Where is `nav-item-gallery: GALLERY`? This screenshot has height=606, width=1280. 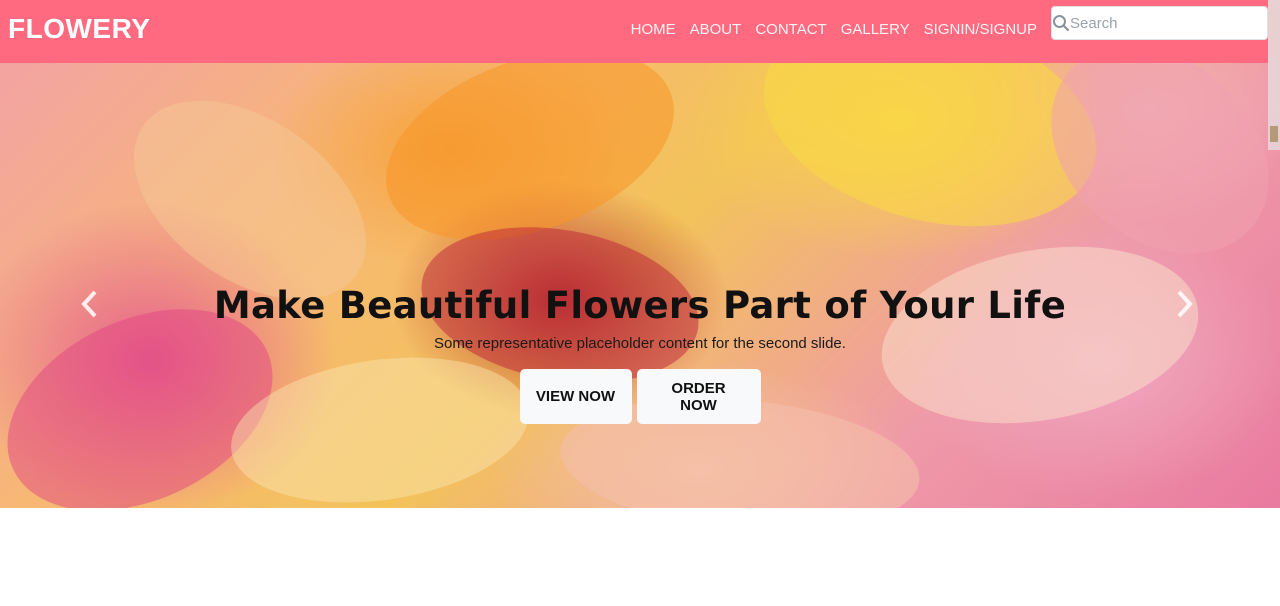
nav-item-gallery: GALLERY is located at coordinates (875, 29).